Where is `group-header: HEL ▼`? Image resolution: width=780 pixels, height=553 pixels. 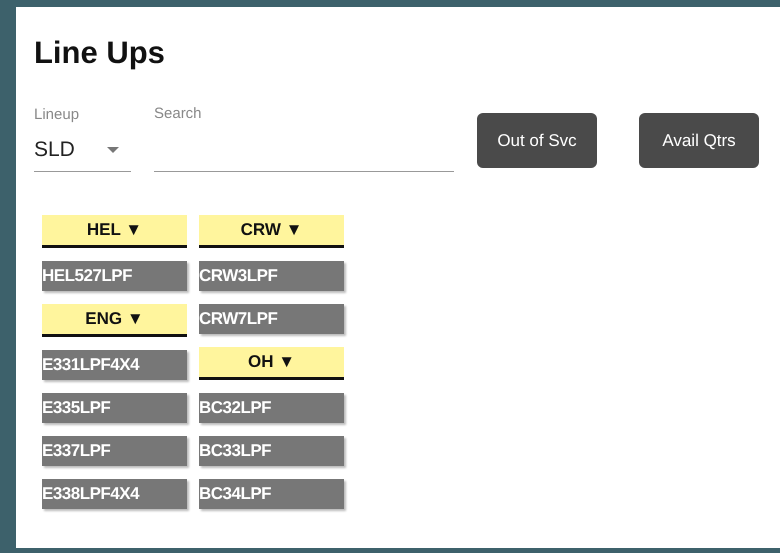 group-header: HEL ▼ is located at coordinates (114, 231).